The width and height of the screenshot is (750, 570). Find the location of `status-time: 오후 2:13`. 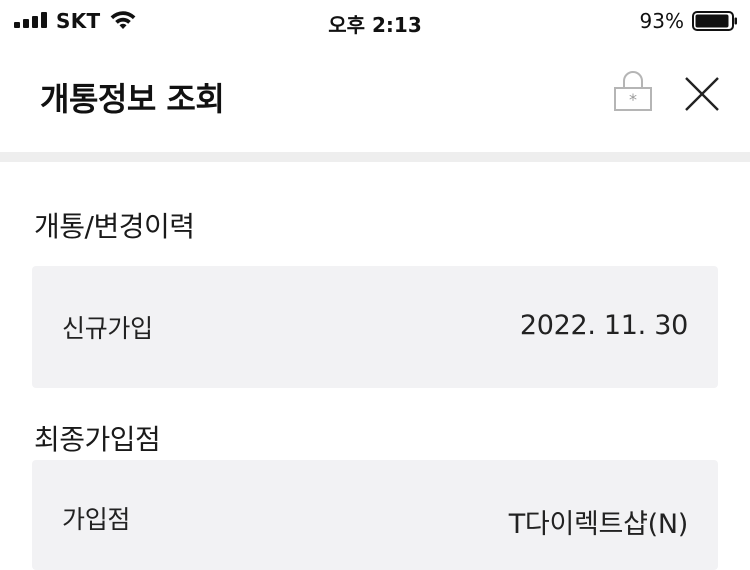

status-time: 오후 2:13 is located at coordinates (375, 25).